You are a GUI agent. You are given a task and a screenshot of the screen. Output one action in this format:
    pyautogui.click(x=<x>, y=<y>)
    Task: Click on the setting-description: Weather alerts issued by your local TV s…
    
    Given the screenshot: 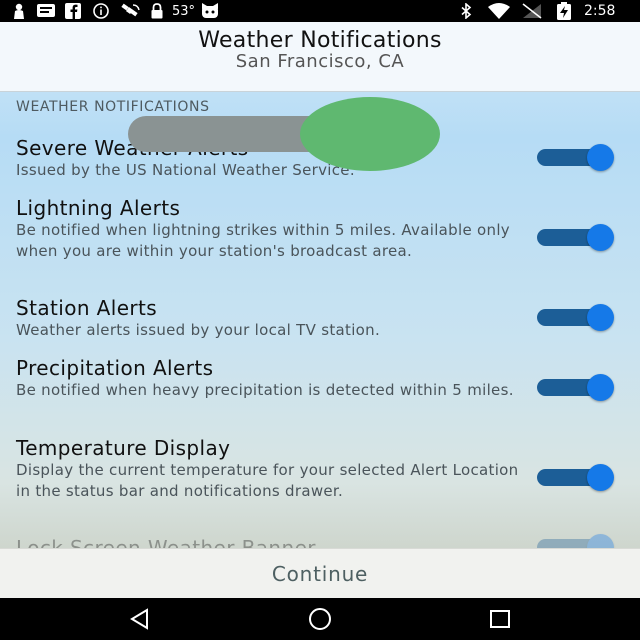 What is the action you would take?
    pyautogui.click(x=198, y=330)
    